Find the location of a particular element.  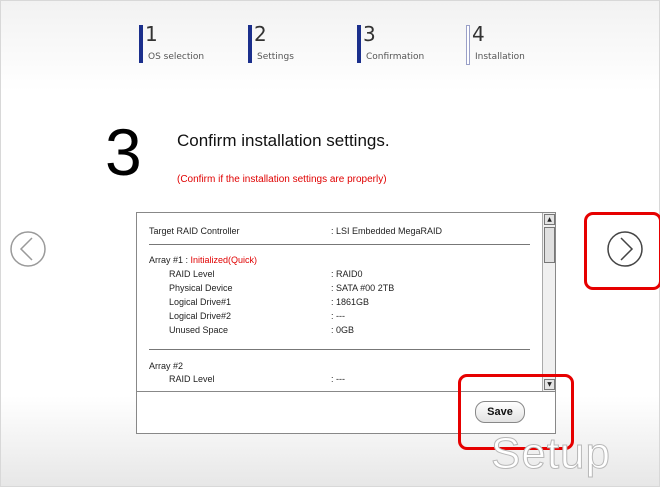

list-item: Unused Space : 0GB is located at coordinates (339, 331).